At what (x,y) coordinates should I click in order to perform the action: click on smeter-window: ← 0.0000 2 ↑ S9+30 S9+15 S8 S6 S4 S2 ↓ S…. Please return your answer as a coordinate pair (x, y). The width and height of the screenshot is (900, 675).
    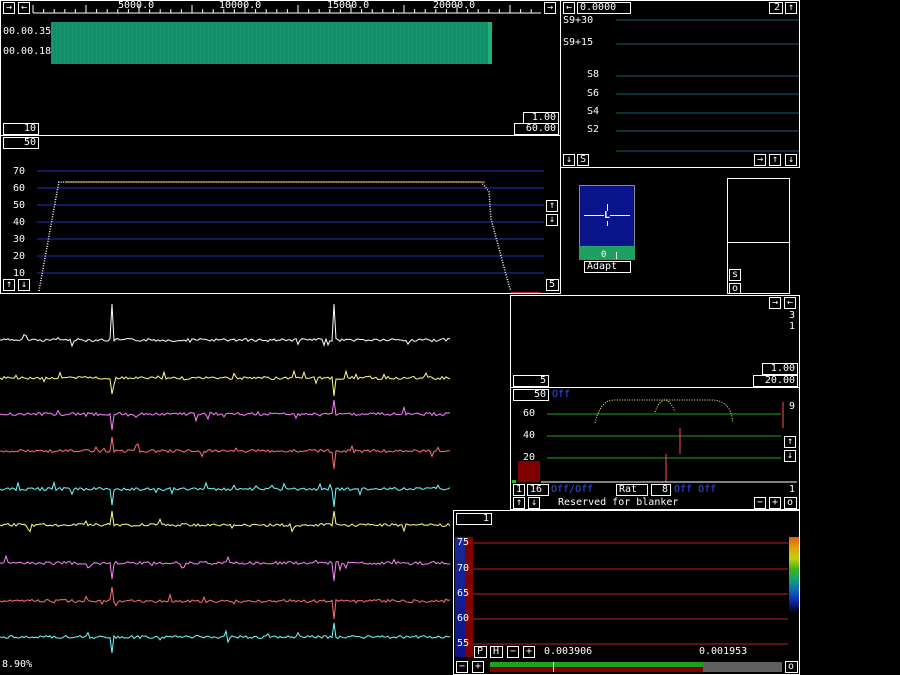
    Looking at the image, I should click on (680, 84).